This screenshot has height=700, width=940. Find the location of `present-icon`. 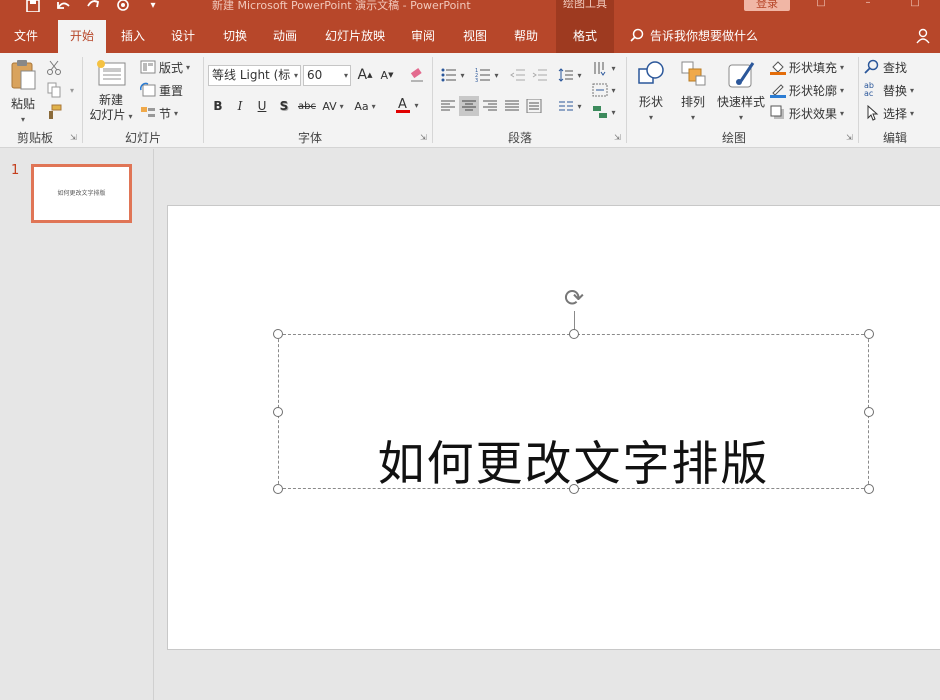

present-icon is located at coordinates (123, 6).